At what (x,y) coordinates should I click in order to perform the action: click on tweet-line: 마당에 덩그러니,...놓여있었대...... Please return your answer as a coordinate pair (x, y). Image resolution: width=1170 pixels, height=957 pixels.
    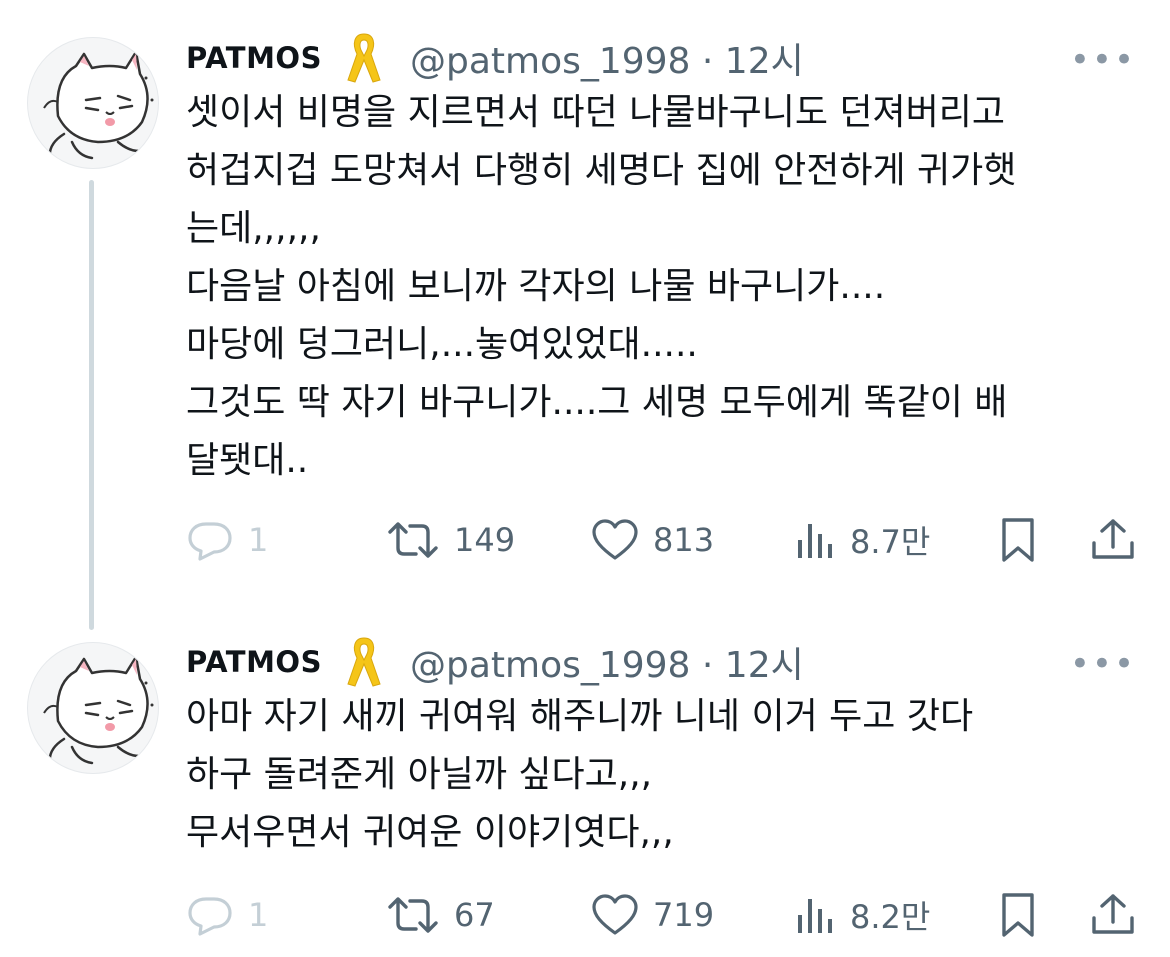
    Looking at the image, I should click on (442, 344).